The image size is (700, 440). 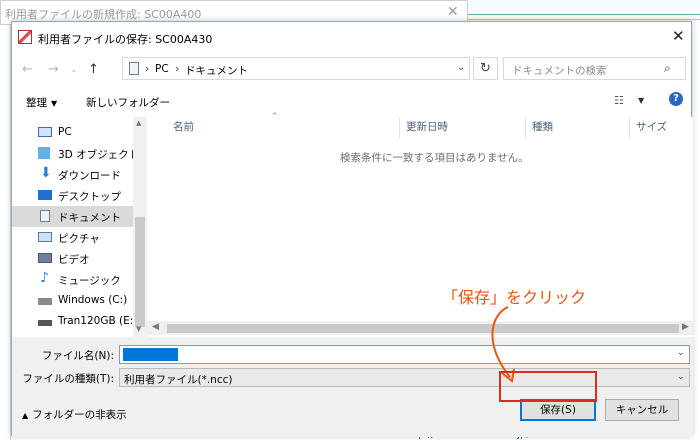 What do you see at coordinates (696, 232) in the screenshot?
I see `background-right-strip` at bounding box center [696, 232].